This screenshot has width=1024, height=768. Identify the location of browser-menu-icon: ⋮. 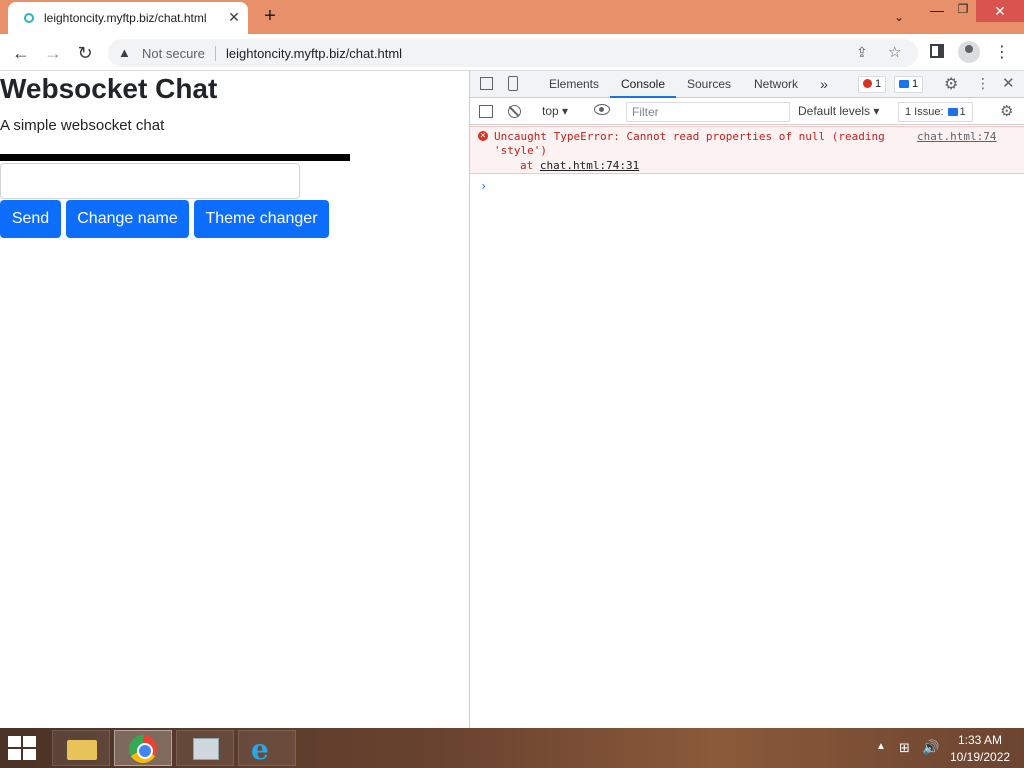
(1002, 52).